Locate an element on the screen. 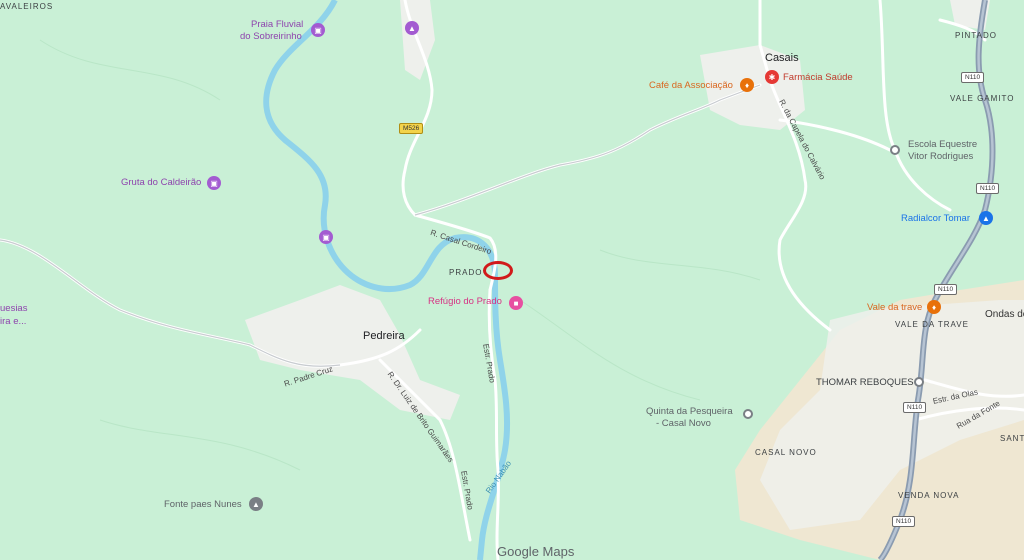 The image size is (1024, 560). place-label-ondas: Ondas de is located at coordinates (1004, 314).